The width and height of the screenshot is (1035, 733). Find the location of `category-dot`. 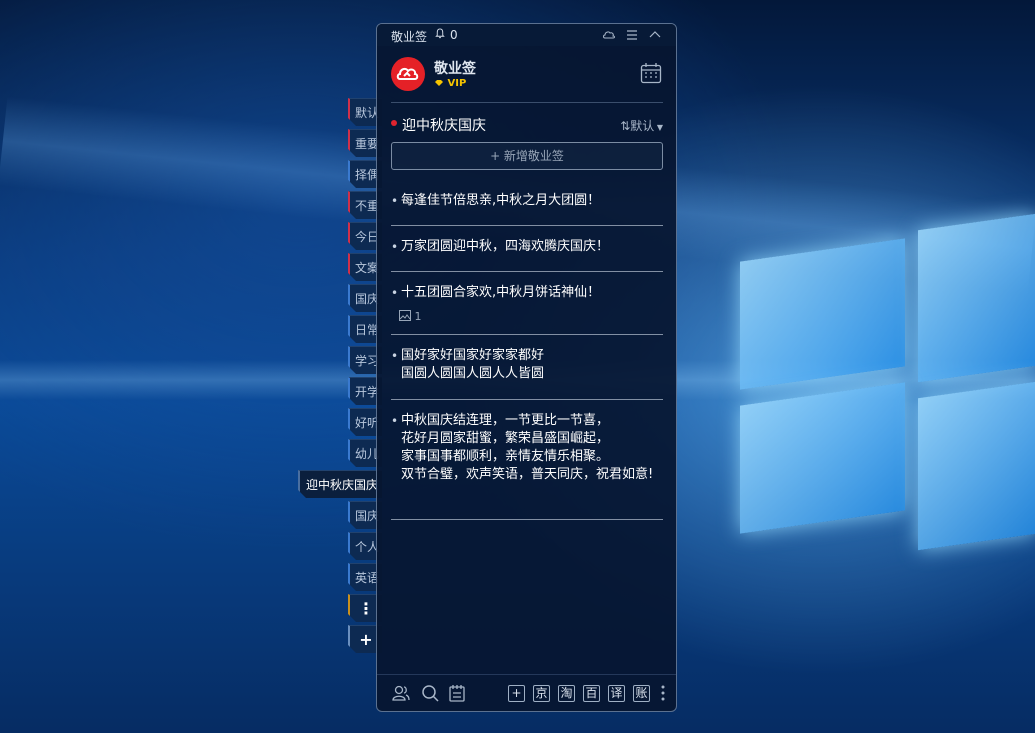

category-dot is located at coordinates (394, 123).